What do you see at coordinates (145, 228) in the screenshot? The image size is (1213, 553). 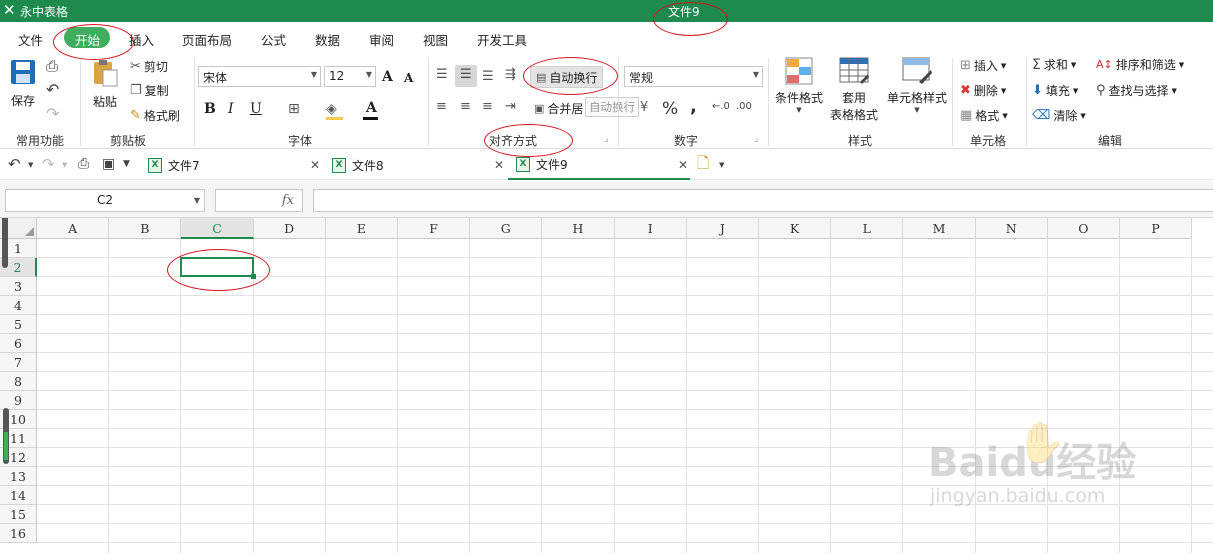 I see `column-header-b: B` at bounding box center [145, 228].